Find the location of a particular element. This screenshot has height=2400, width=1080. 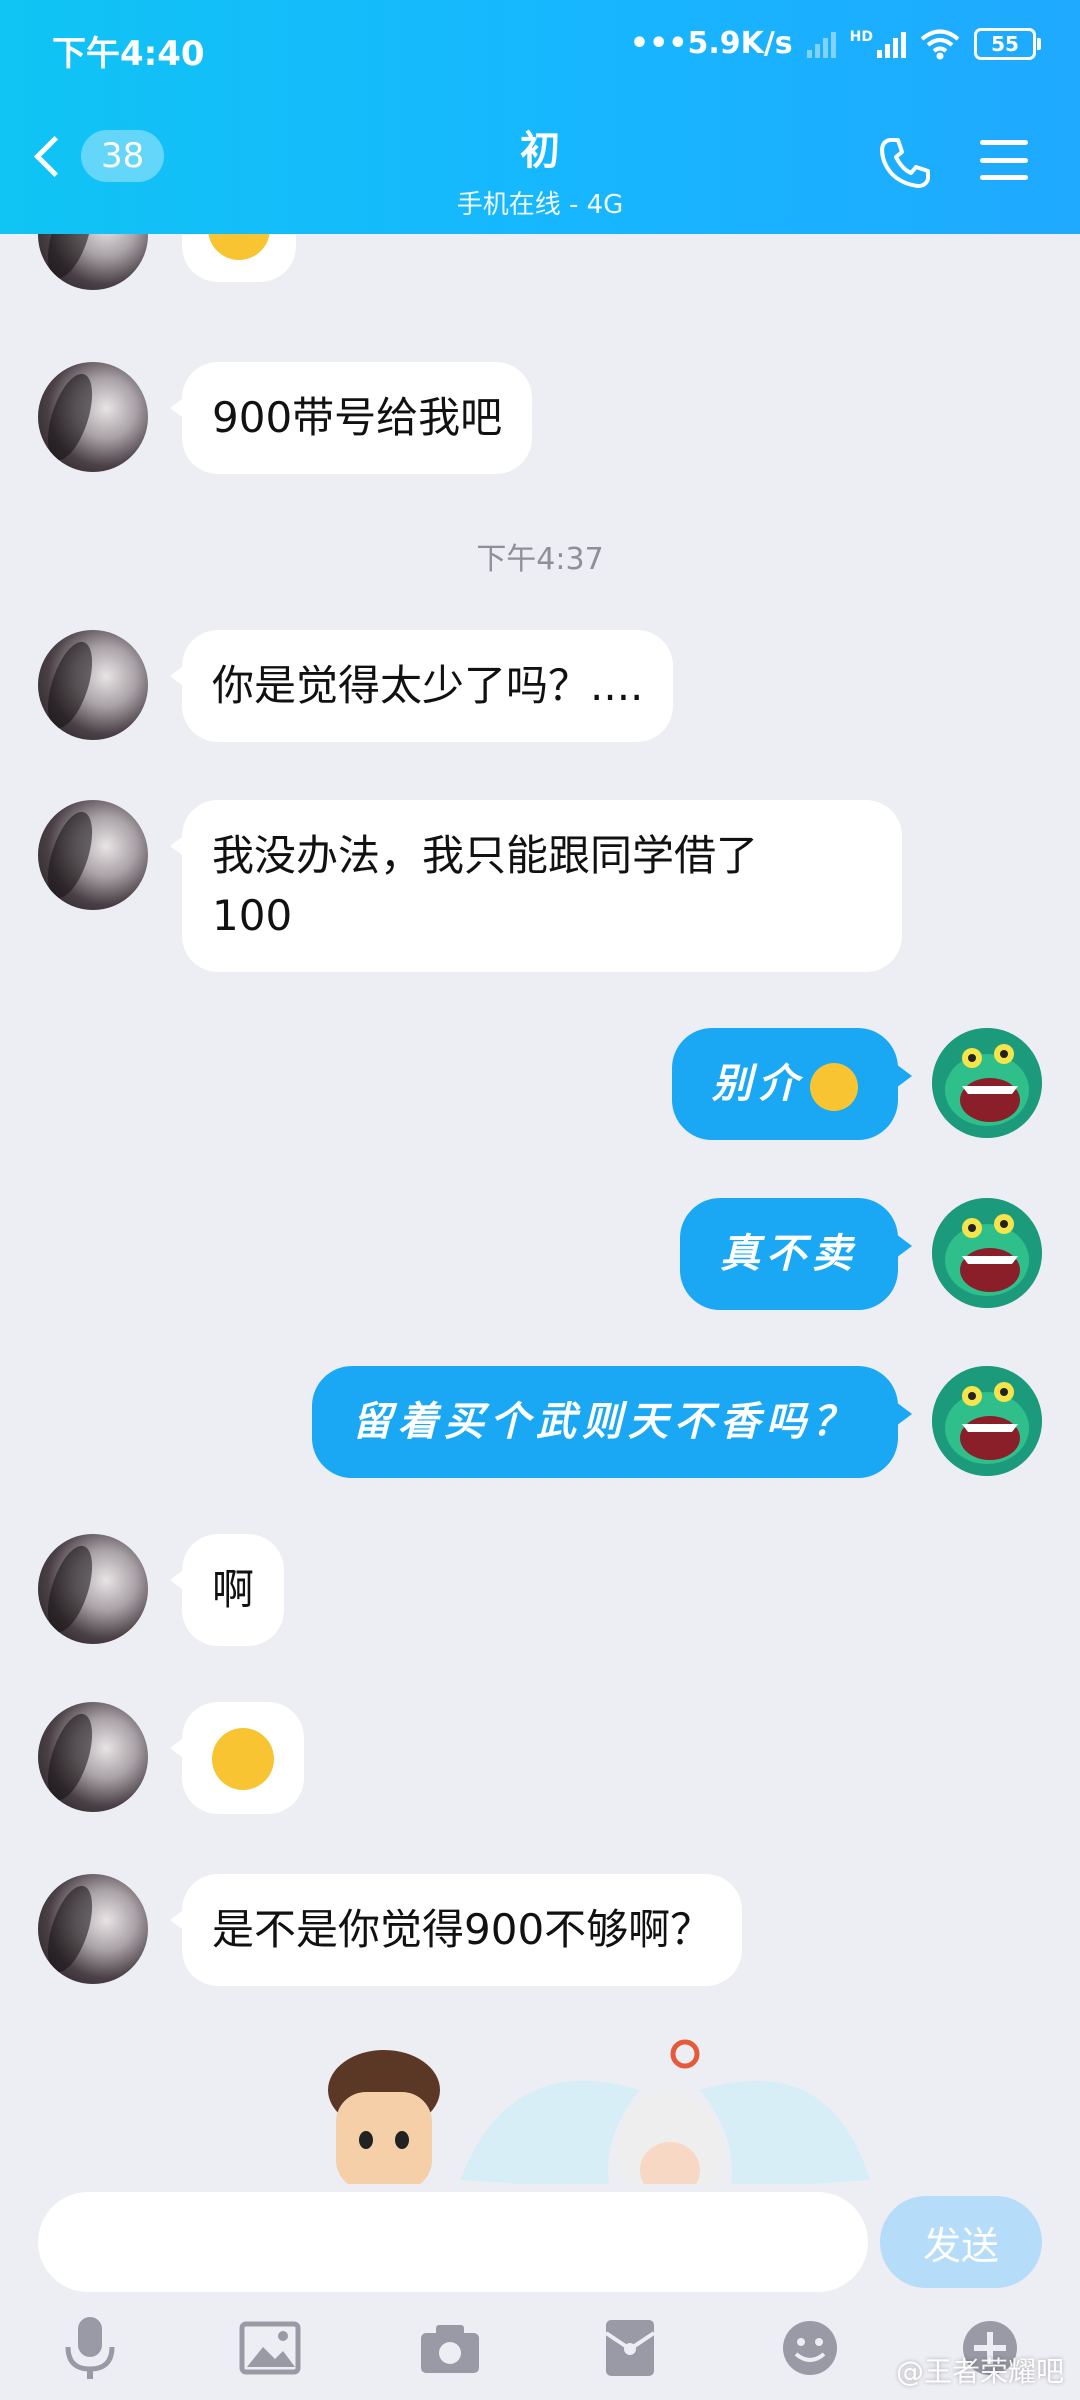

message-bubble-outgoing: 真不卖 is located at coordinates (796, 1254).